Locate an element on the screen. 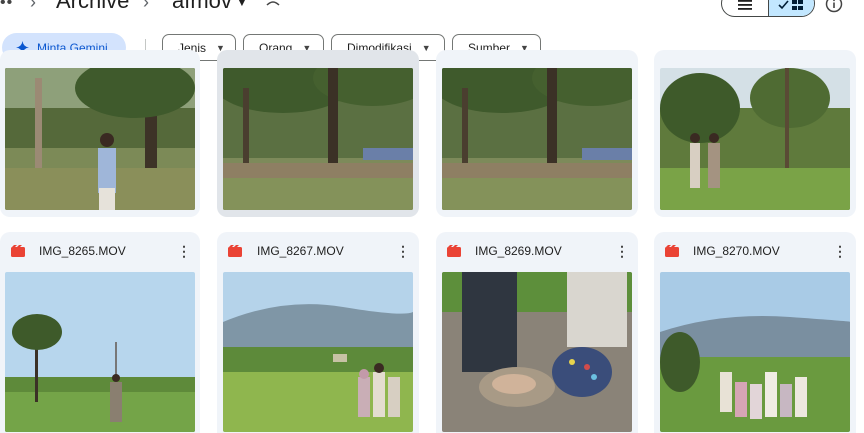  breadcrumb-overflow-button: •• is located at coordinates (6, 6).